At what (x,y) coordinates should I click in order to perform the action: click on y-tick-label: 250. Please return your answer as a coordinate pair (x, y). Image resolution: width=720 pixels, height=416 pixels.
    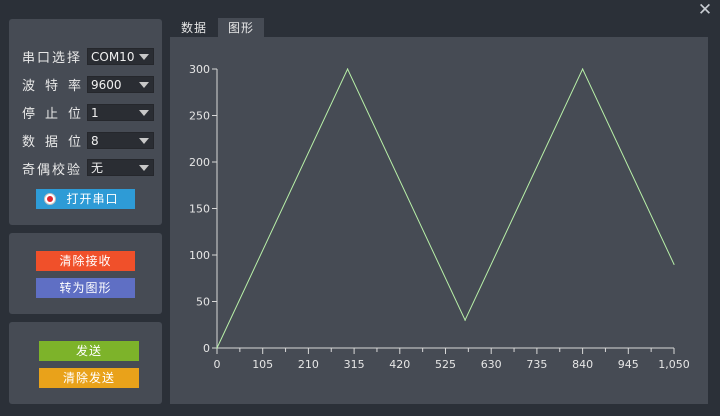
    Looking at the image, I should click on (199, 116).